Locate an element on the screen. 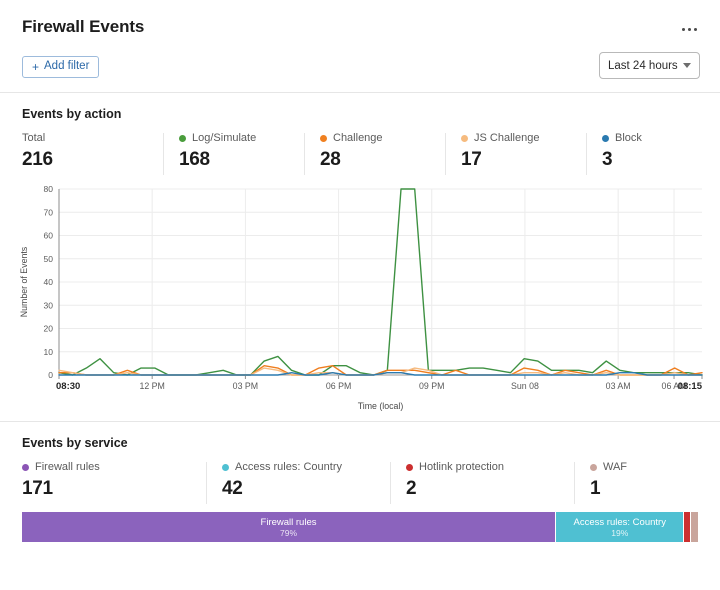  action-stat-label: Total is located at coordinates (87, 138).